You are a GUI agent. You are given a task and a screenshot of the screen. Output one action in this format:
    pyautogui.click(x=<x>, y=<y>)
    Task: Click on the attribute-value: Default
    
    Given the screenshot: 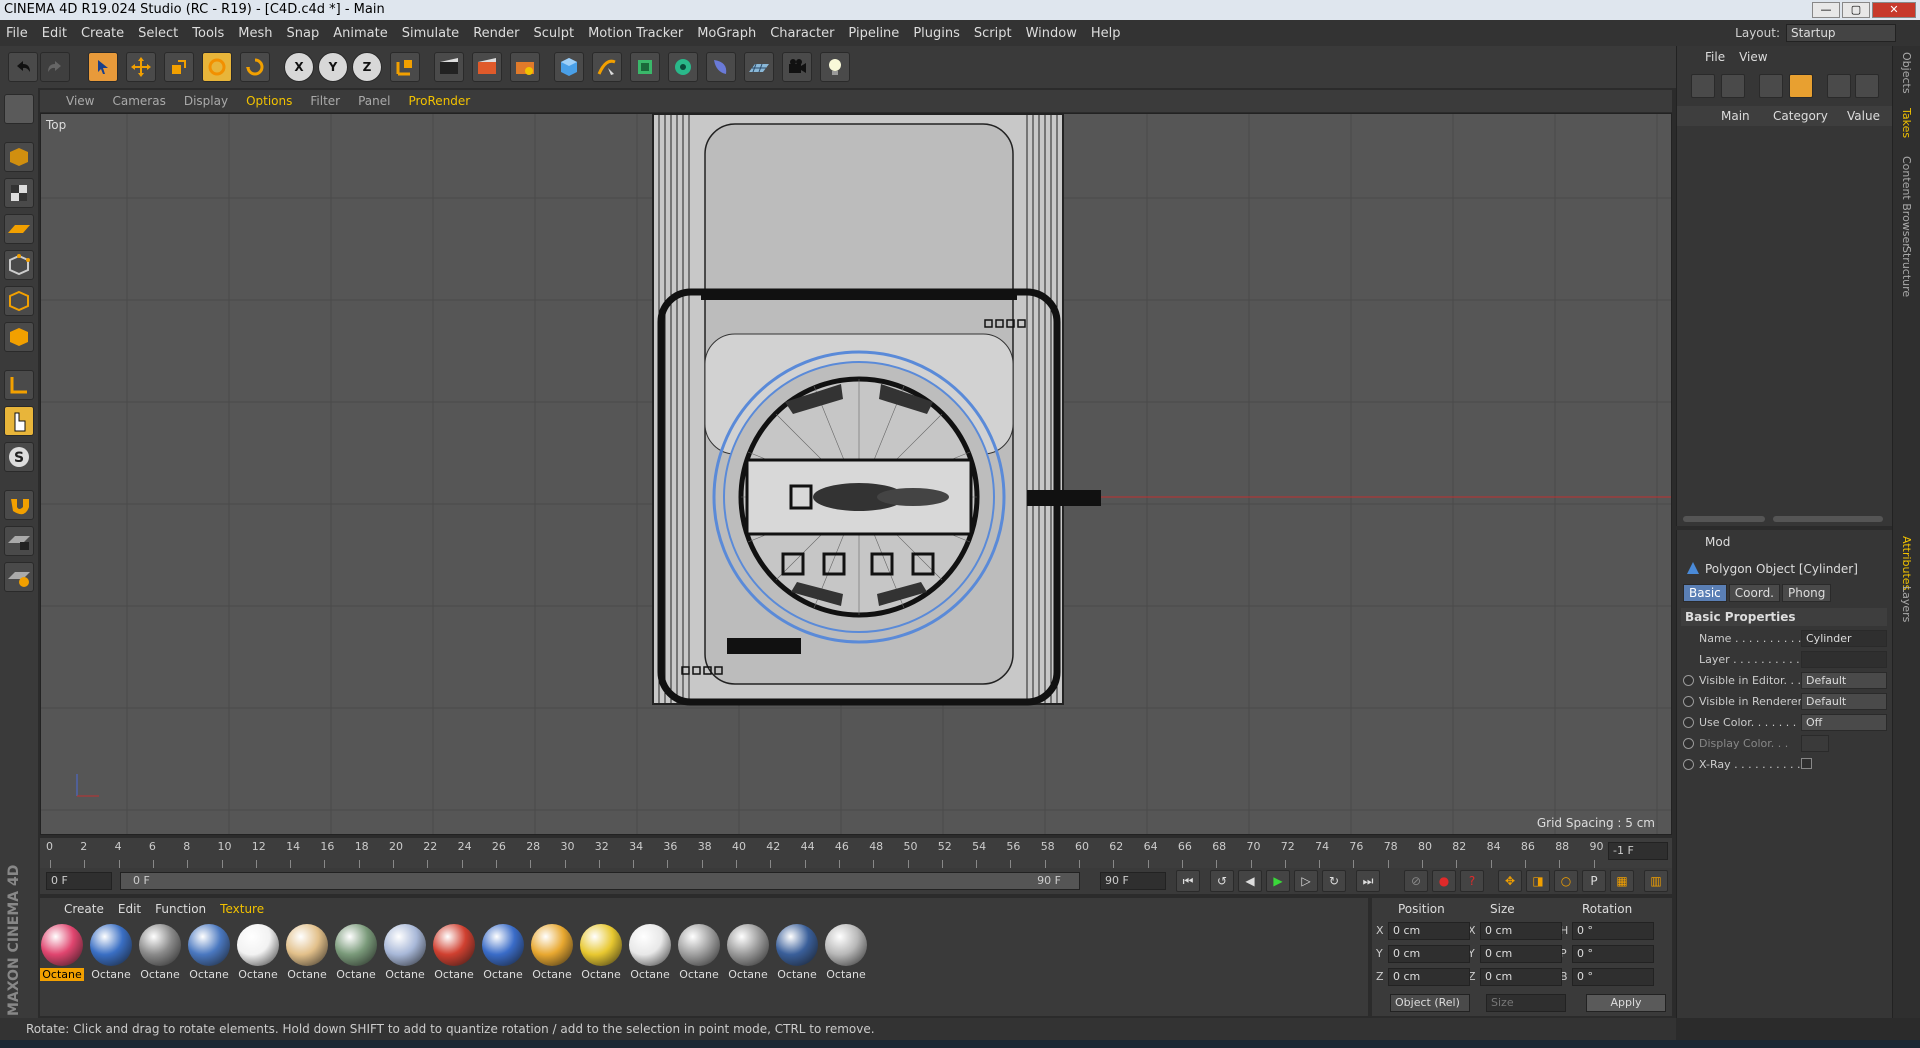 What is the action you would take?
    pyautogui.click(x=1844, y=680)
    